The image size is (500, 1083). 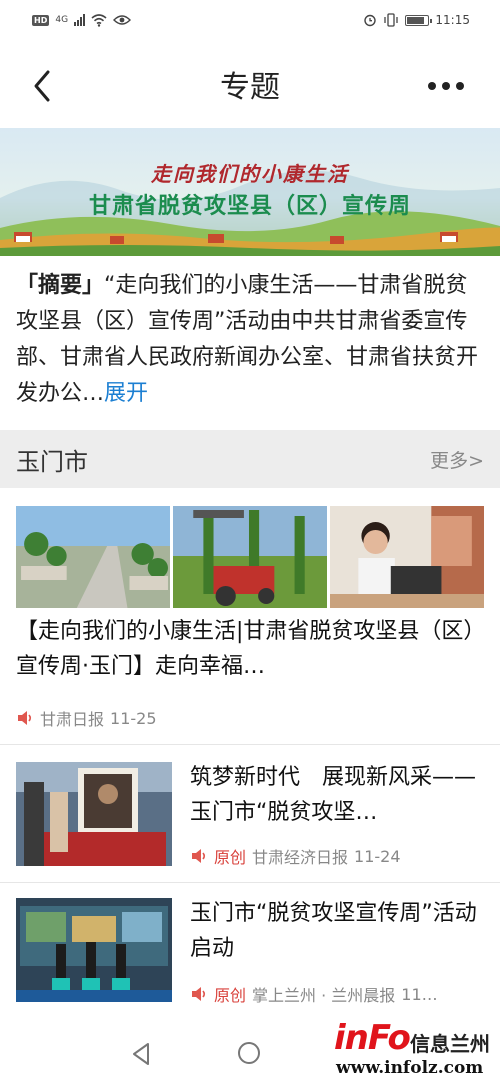 What do you see at coordinates (250, 459) in the screenshot?
I see `section-header: 玉门市 更多>` at bounding box center [250, 459].